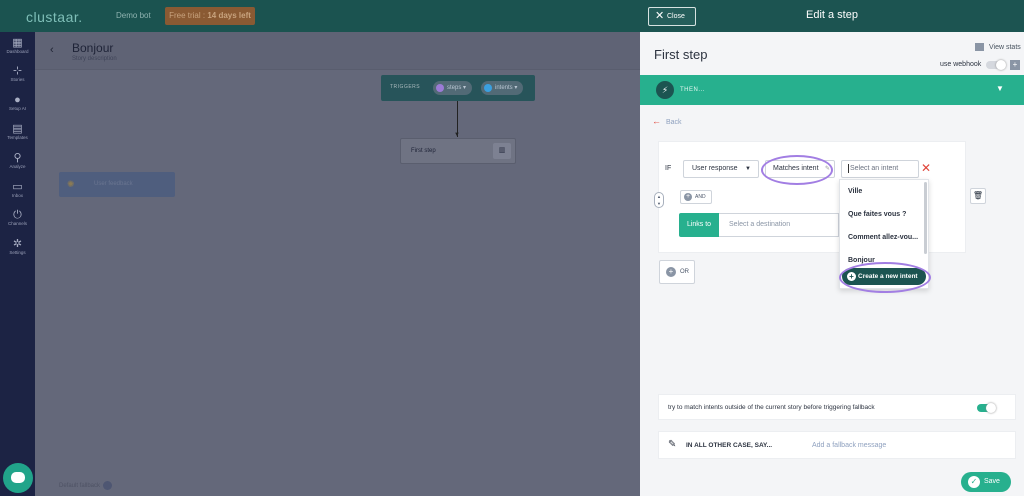 The width and height of the screenshot is (1024, 496). What do you see at coordinates (17, 187) in the screenshot?
I see `inbox-icon: ▭` at bounding box center [17, 187].